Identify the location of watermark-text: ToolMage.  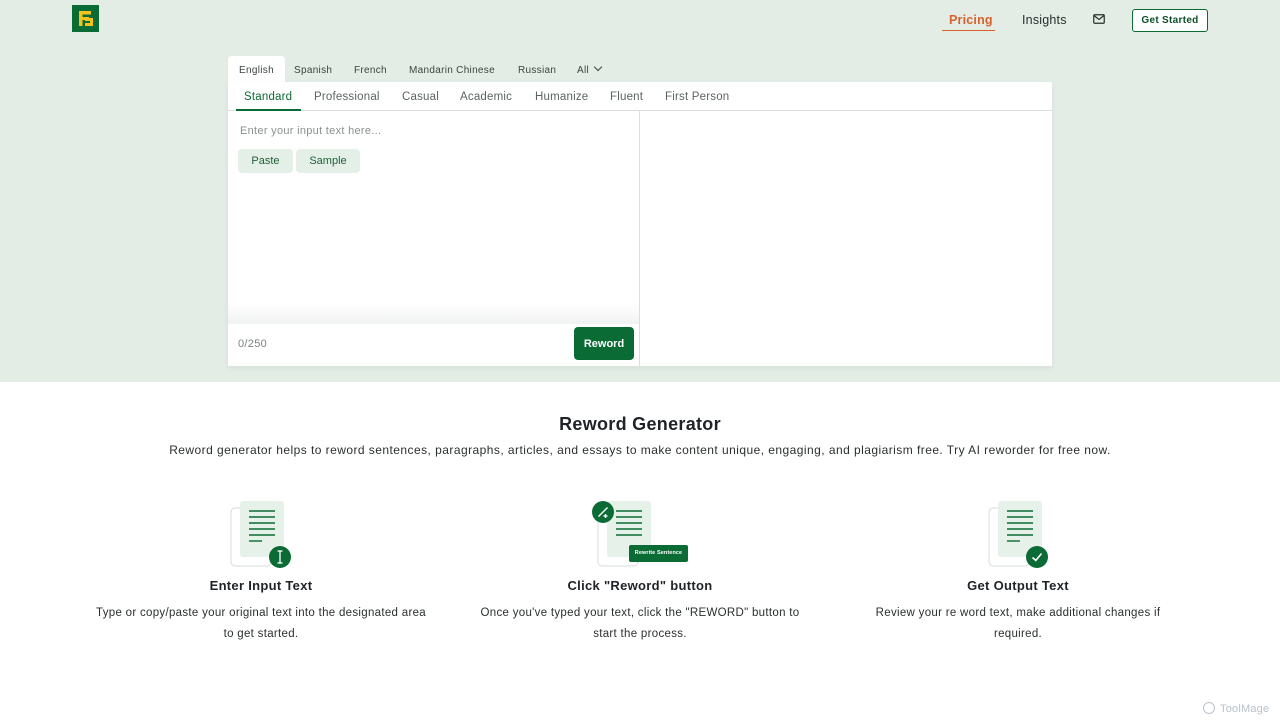
(1245, 709).